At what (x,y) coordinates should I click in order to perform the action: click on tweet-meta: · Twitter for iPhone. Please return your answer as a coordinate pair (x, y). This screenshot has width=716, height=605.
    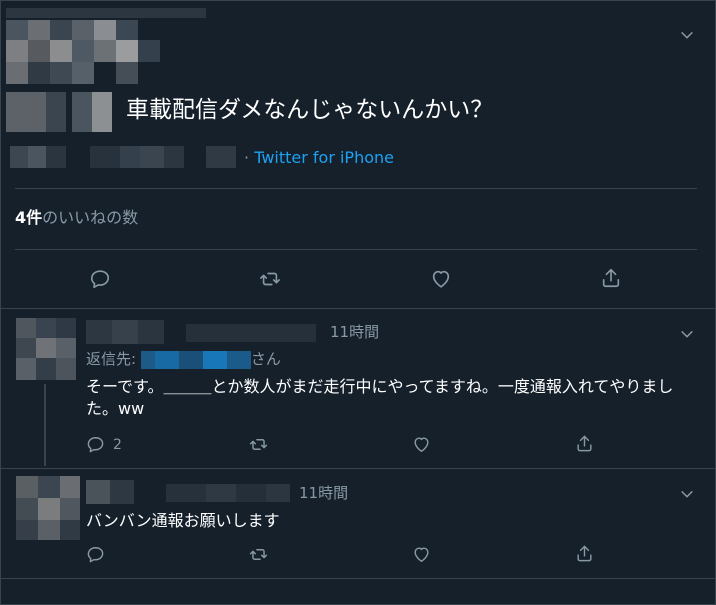
    Looking at the image, I should click on (319, 158).